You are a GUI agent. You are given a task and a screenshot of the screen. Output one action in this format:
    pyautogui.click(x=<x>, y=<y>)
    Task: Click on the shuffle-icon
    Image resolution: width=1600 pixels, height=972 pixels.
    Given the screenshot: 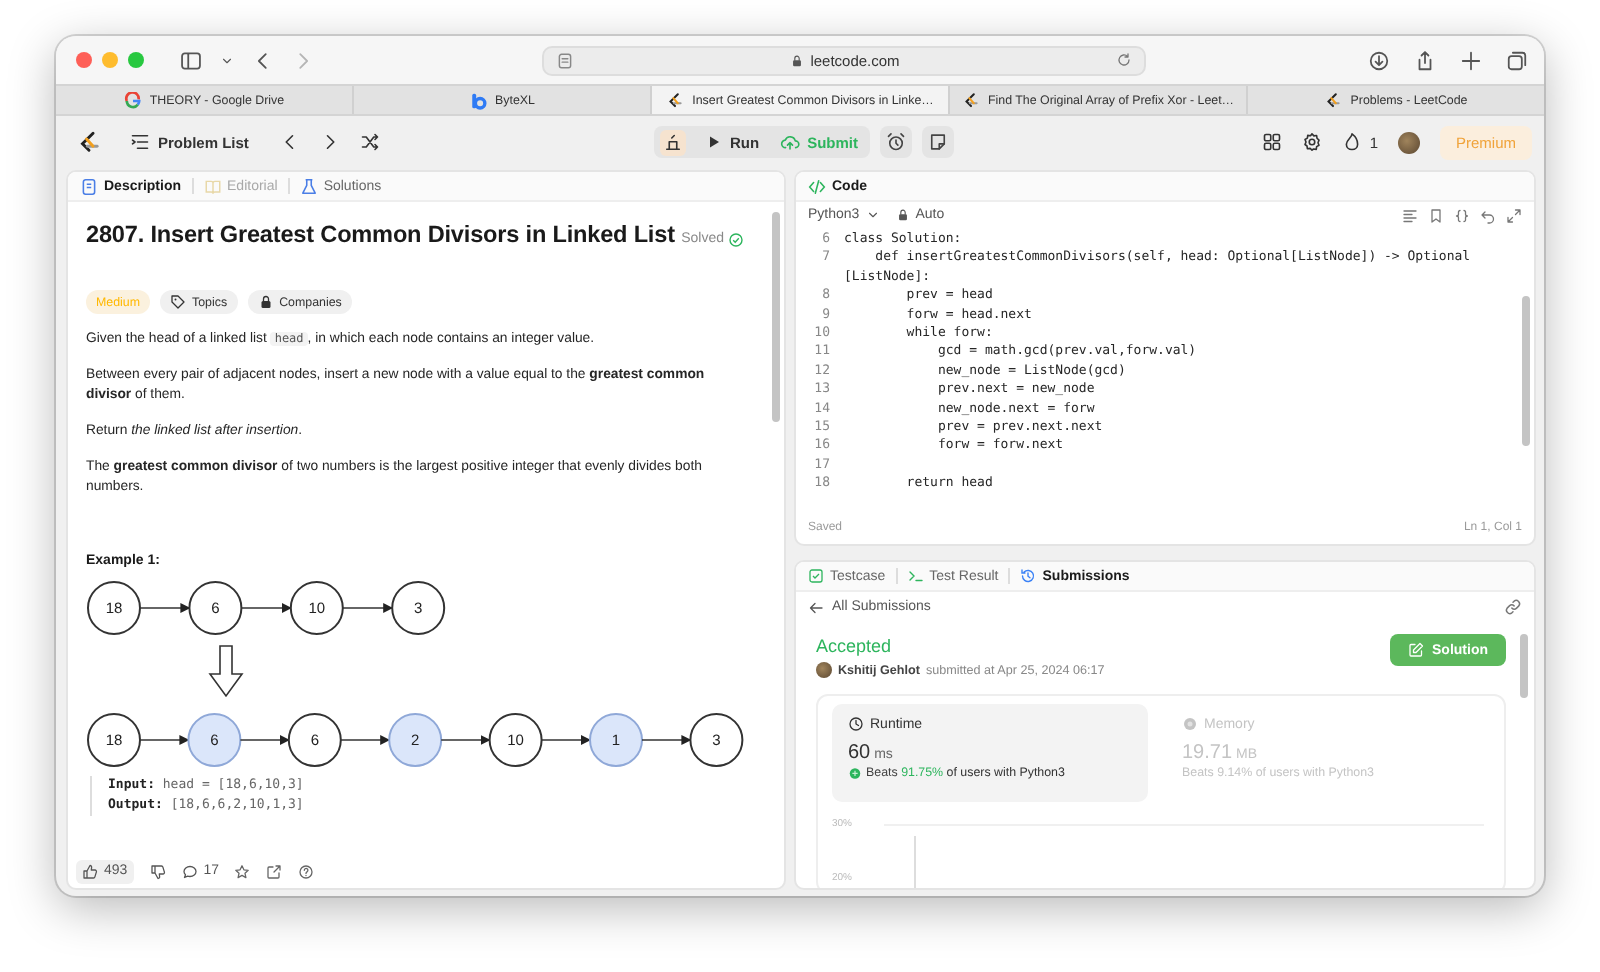 What is the action you would take?
    pyautogui.click(x=370, y=142)
    